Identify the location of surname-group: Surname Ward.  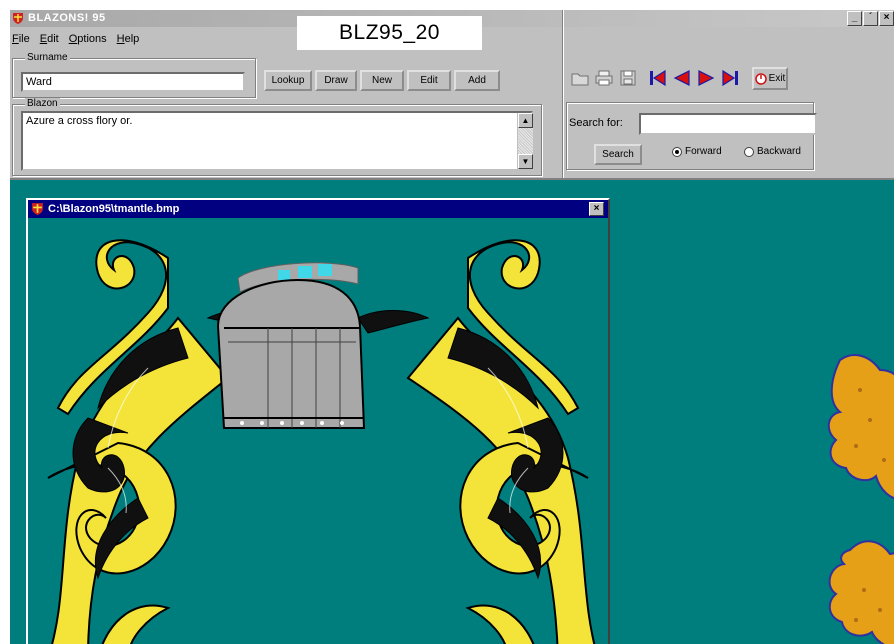
(134, 75).